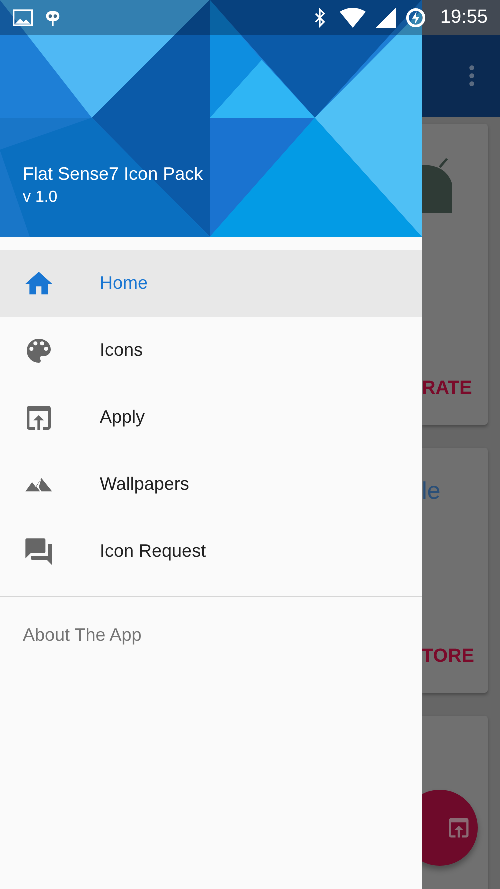  Describe the element at coordinates (211, 350) in the screenshot. I see `drawer-item: Icons` at that location.